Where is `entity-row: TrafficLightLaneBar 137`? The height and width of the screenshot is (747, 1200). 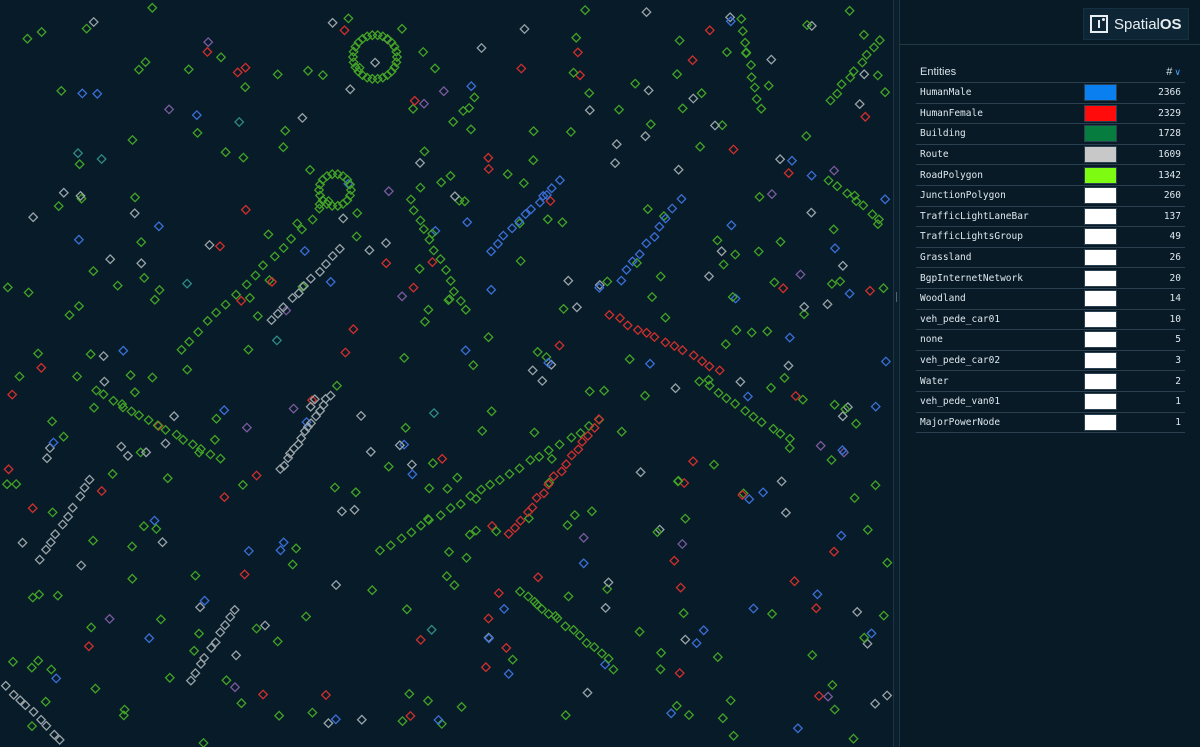 entity-row: TrafficLightLaneBar 137 is located at coordinates (1050, 217).